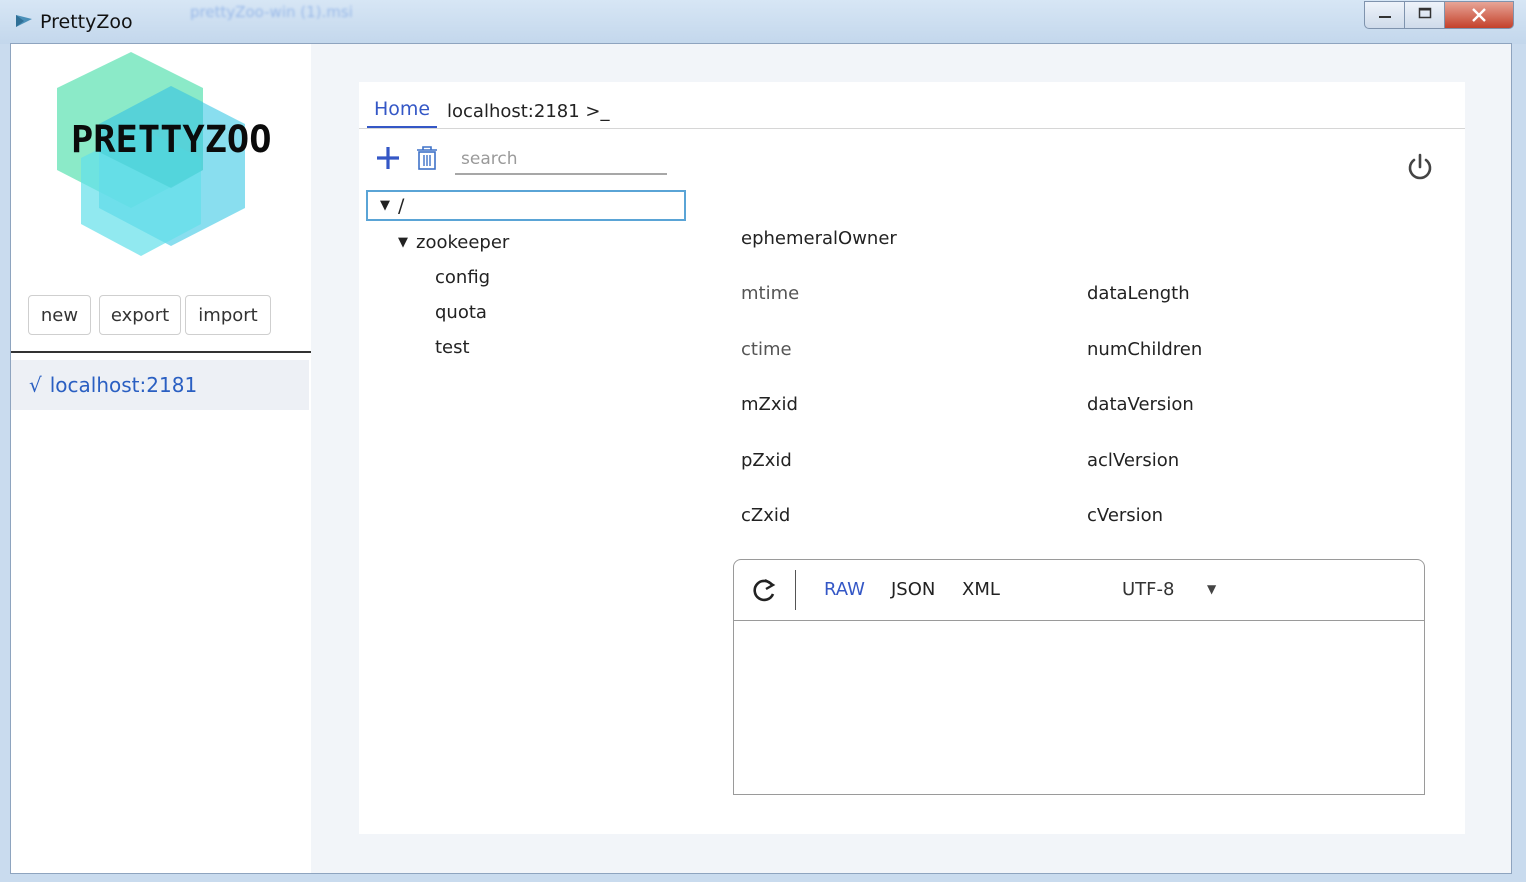 Image resolution: width=1526 pixels, height=882 pixels. What do you see at coordinates (1145, 349) in the screenshot?
I see `field-num-children: numChildren` at bounding box center [1145, 349].